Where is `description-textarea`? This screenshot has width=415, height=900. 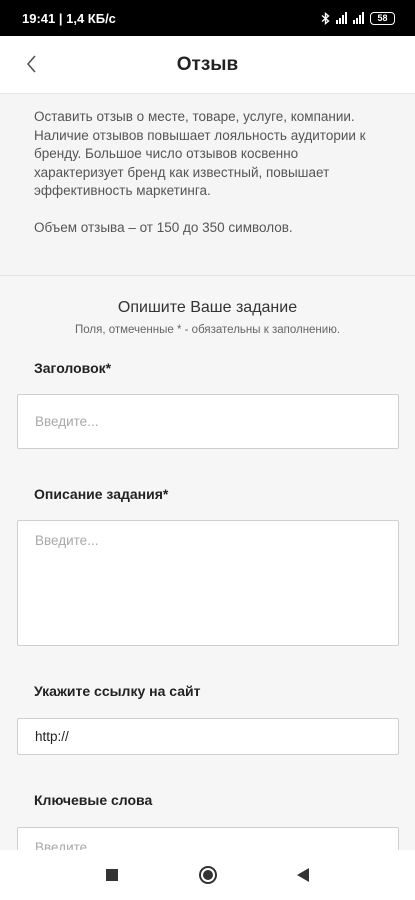
description-textarea is located at coordinates (208, 583).